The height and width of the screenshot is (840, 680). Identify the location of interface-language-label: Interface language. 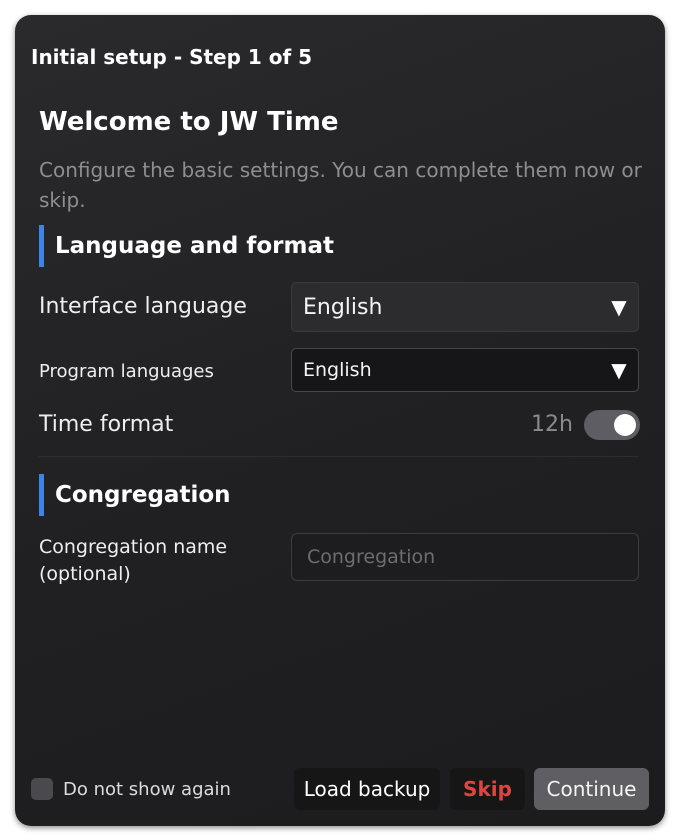
(143, 306).